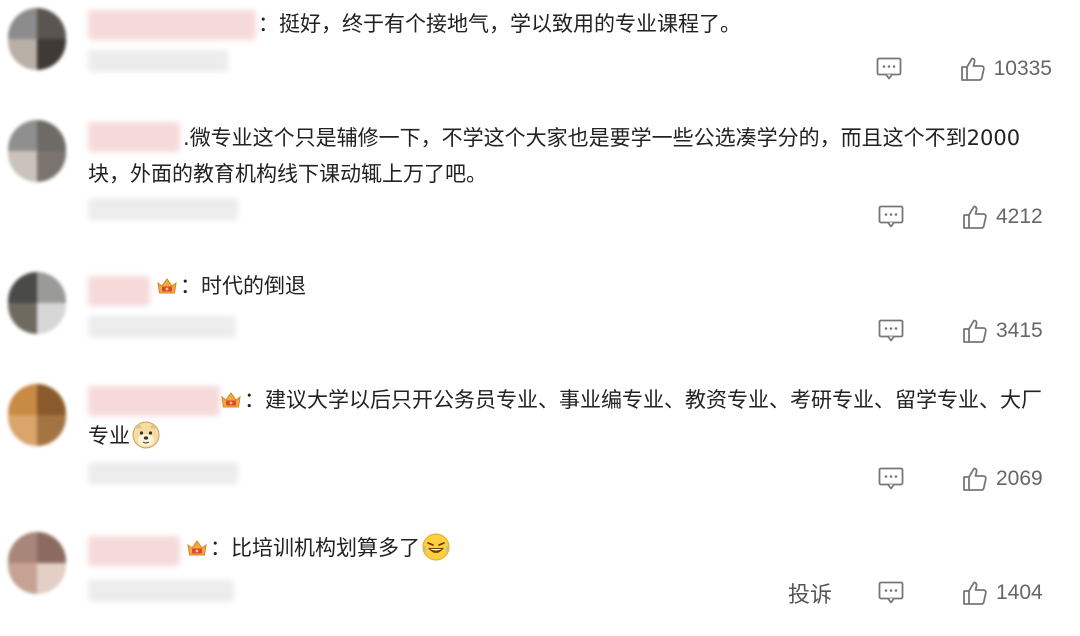  Describe the element at coordinates (436, 547) in the screenshot. I see `laugh-cry-emoji-icon` at that location.